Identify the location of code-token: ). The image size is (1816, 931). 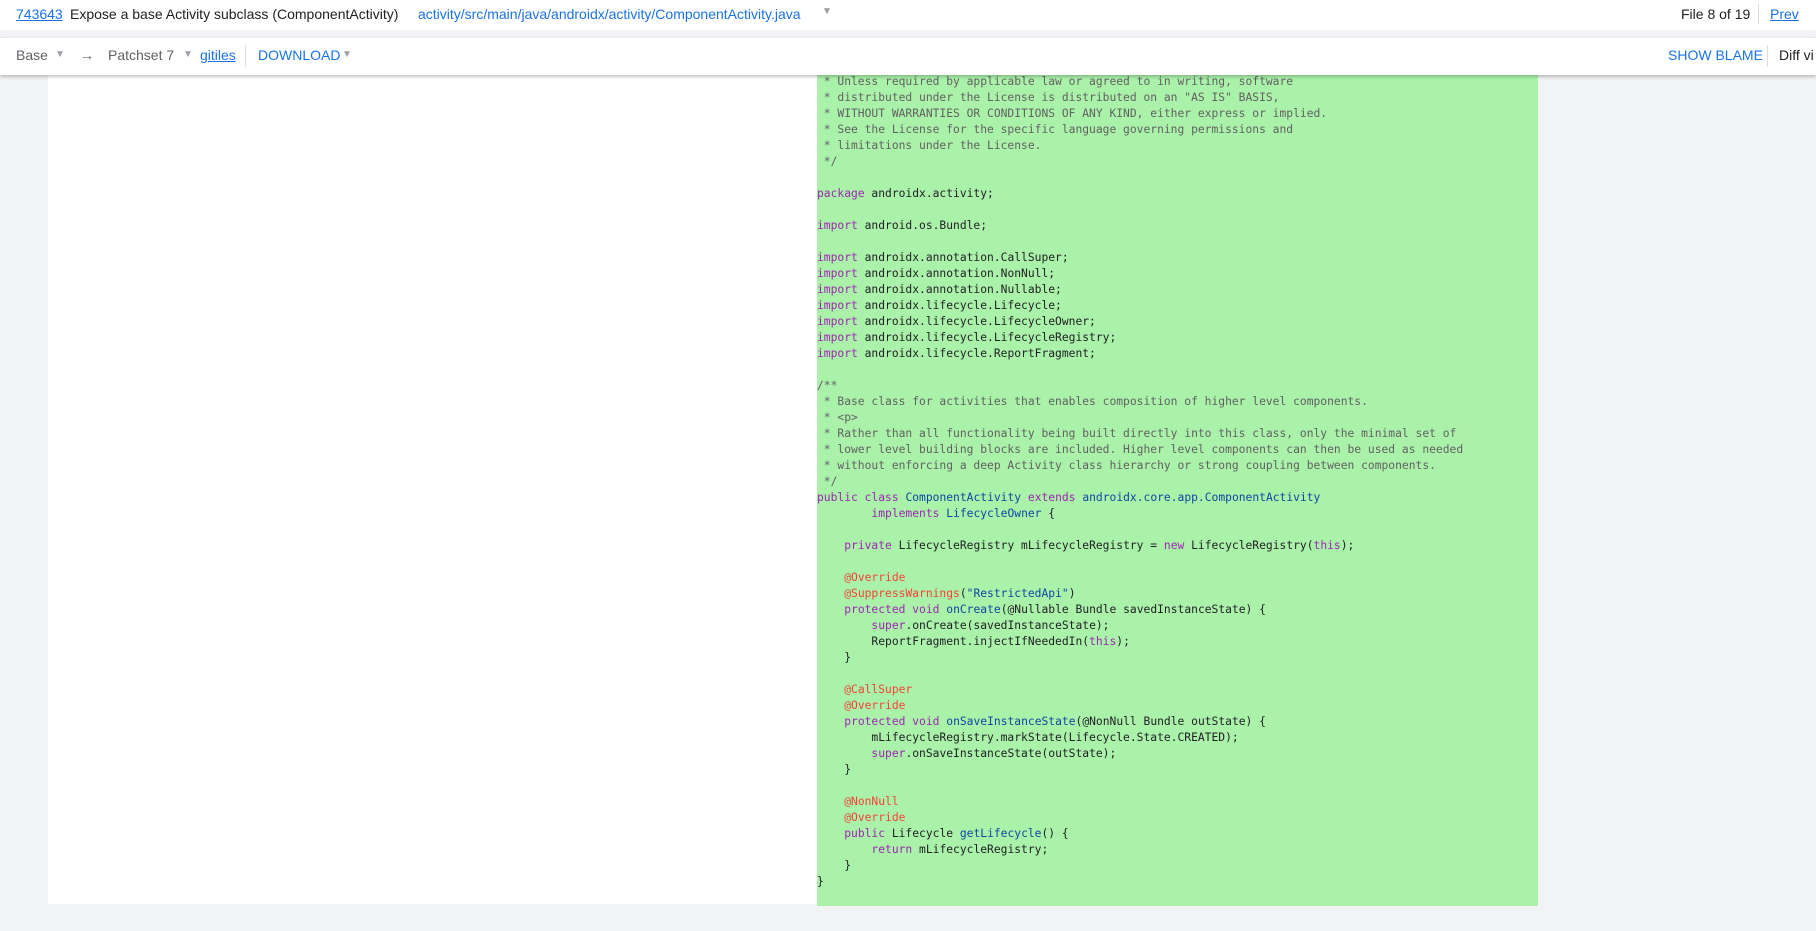
(1072, 593).